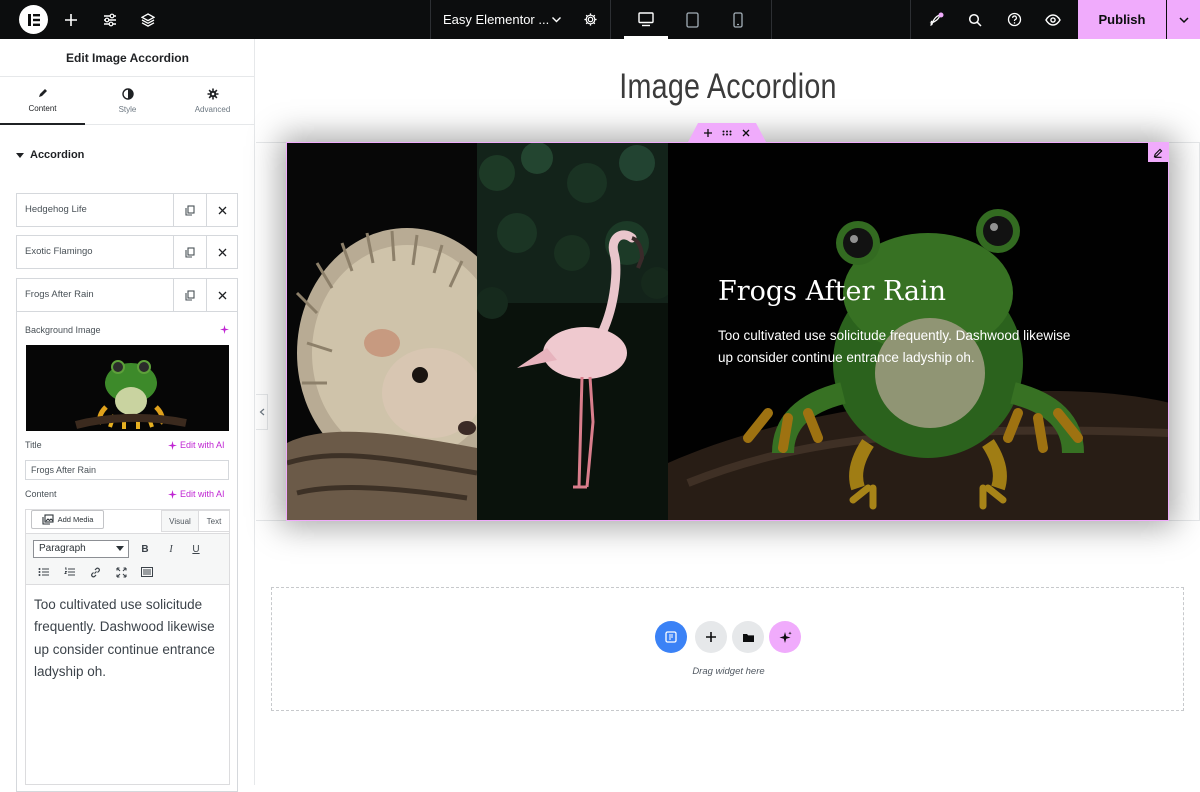  Describe the element at coordinates (727, 649) in the screenshot. I see `drop-zone: Drag widget here` at that location.